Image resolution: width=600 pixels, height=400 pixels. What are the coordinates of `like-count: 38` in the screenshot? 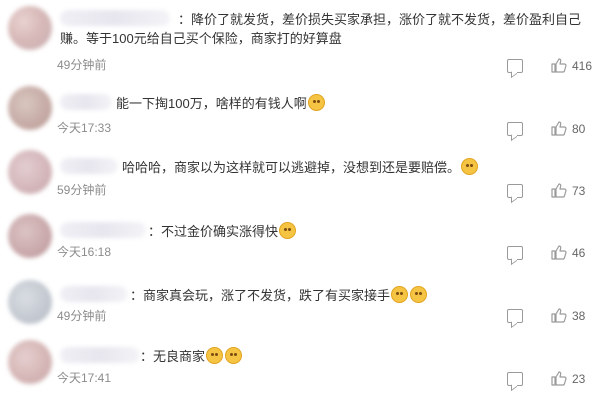 It's located at (579, 316).